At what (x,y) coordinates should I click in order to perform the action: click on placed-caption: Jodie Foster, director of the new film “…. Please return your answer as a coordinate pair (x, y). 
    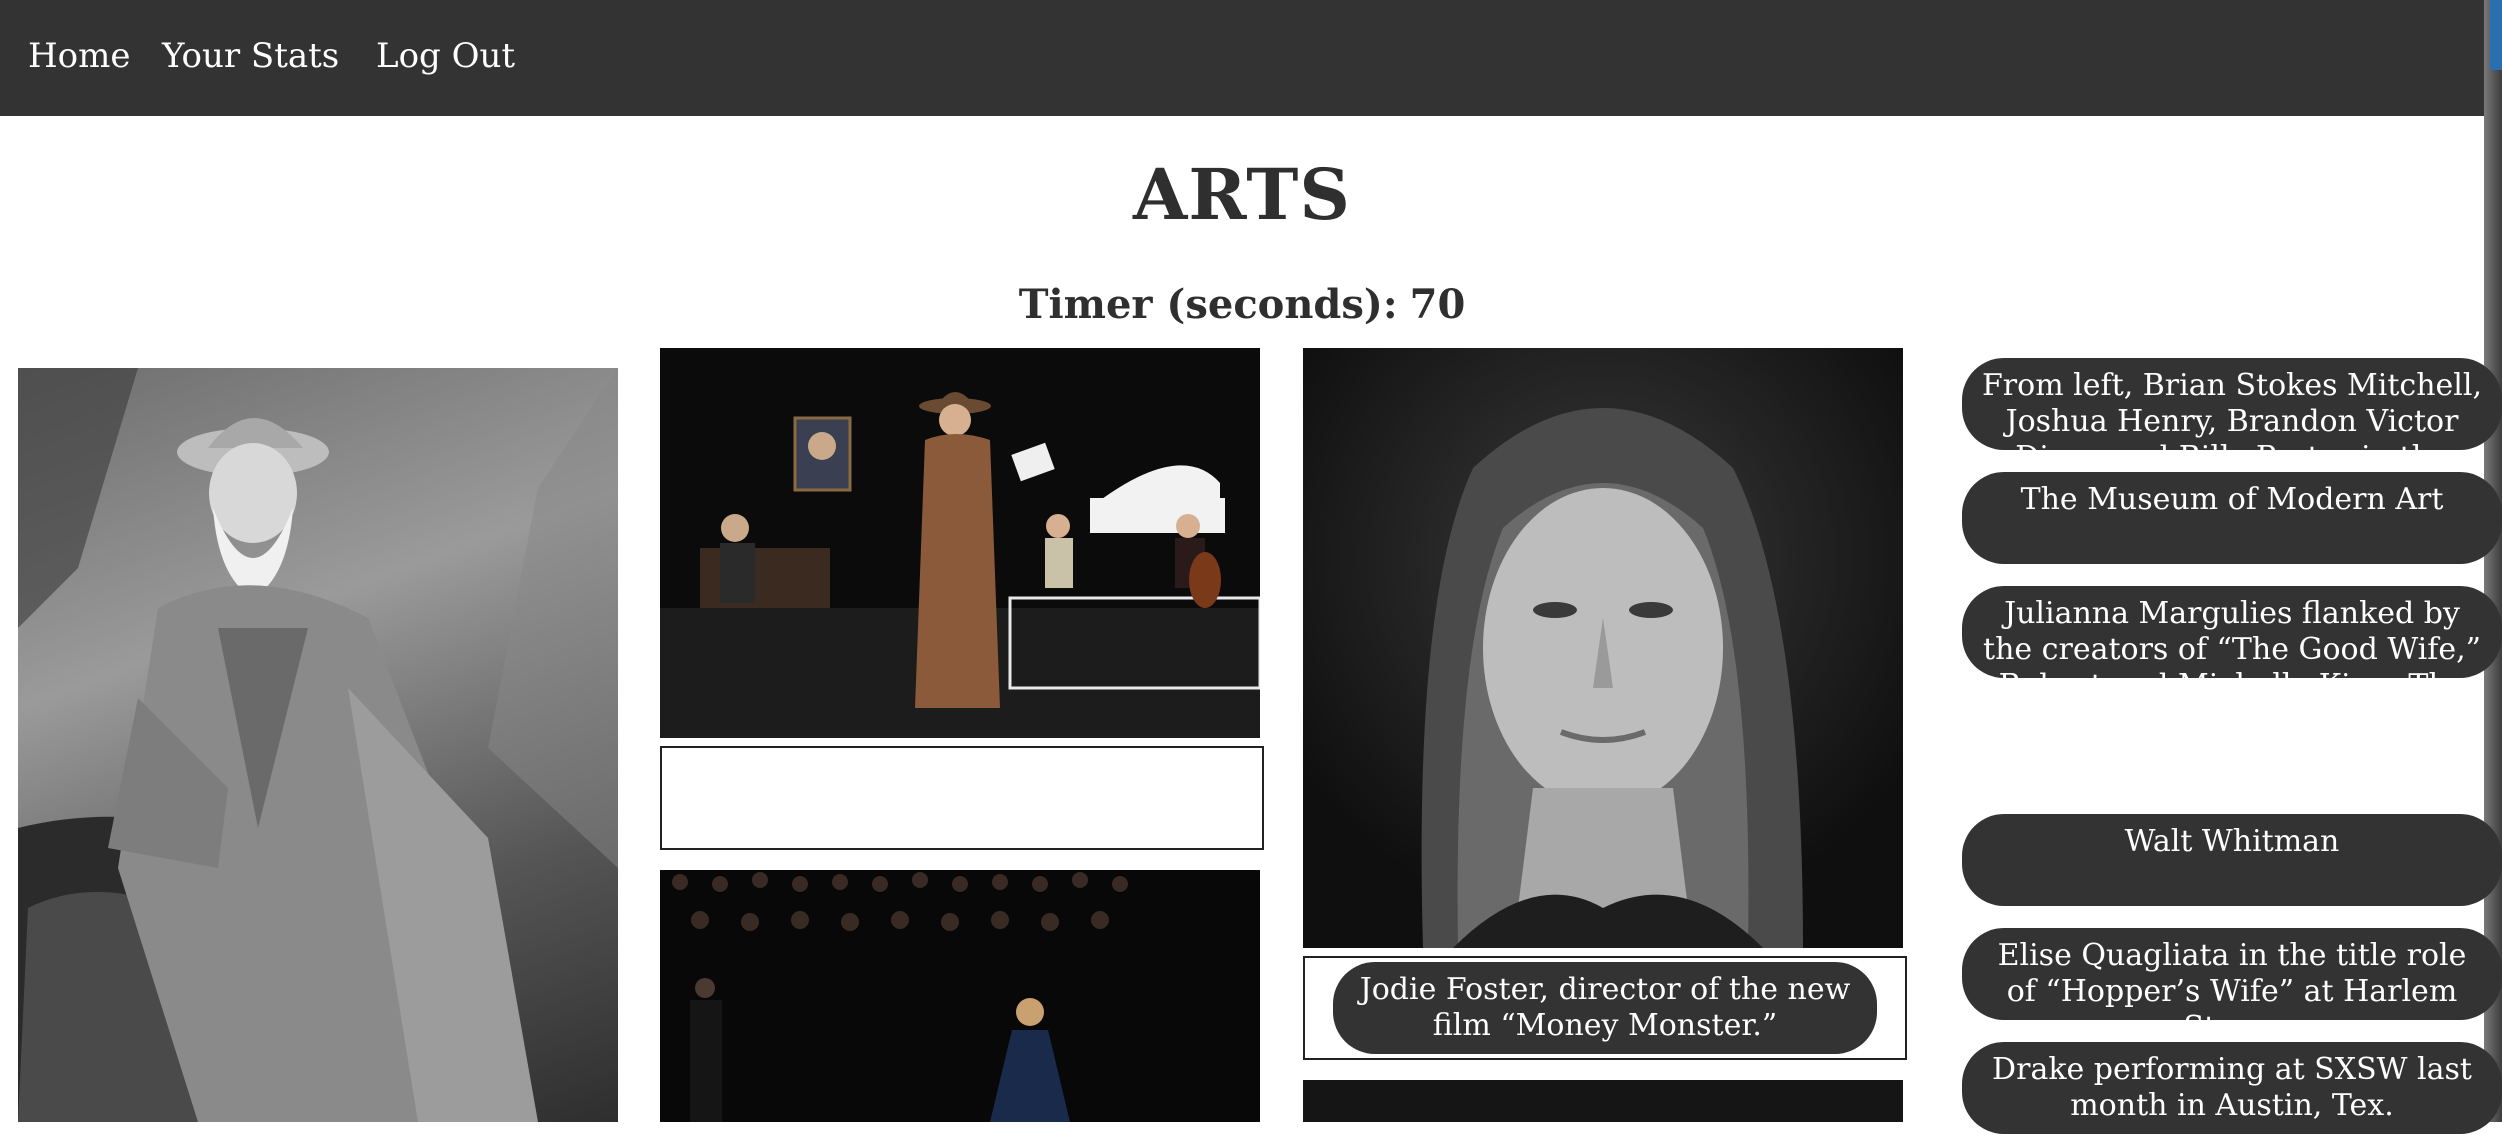
    Looking at the image, I should click on (1605, 1008).